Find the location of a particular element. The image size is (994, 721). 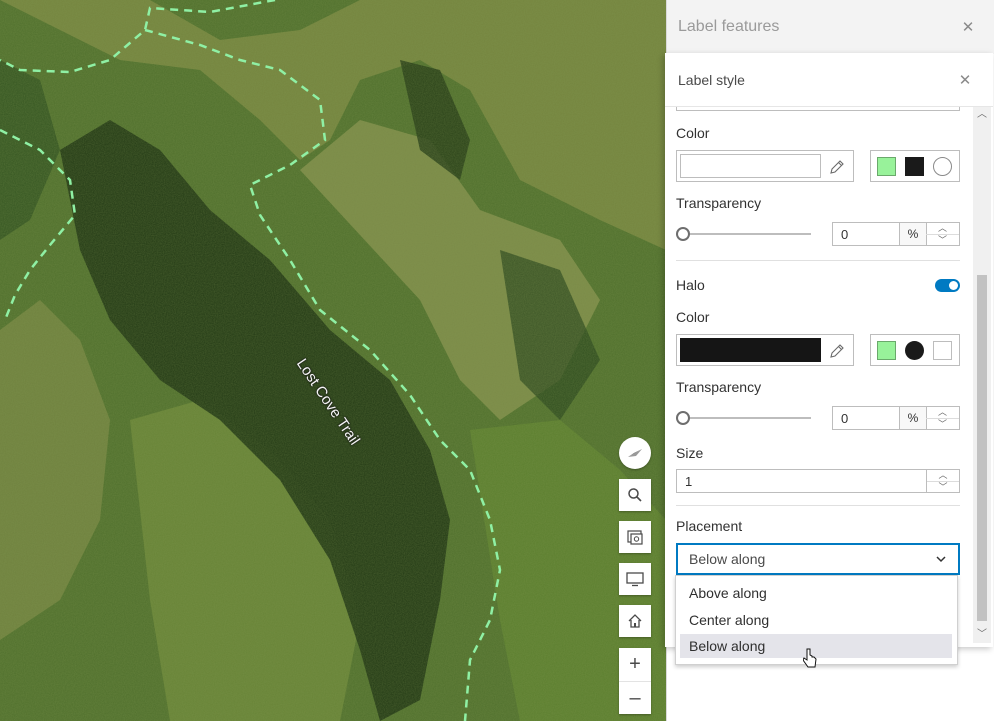

text-color-input is located at coordinates (765, 166).